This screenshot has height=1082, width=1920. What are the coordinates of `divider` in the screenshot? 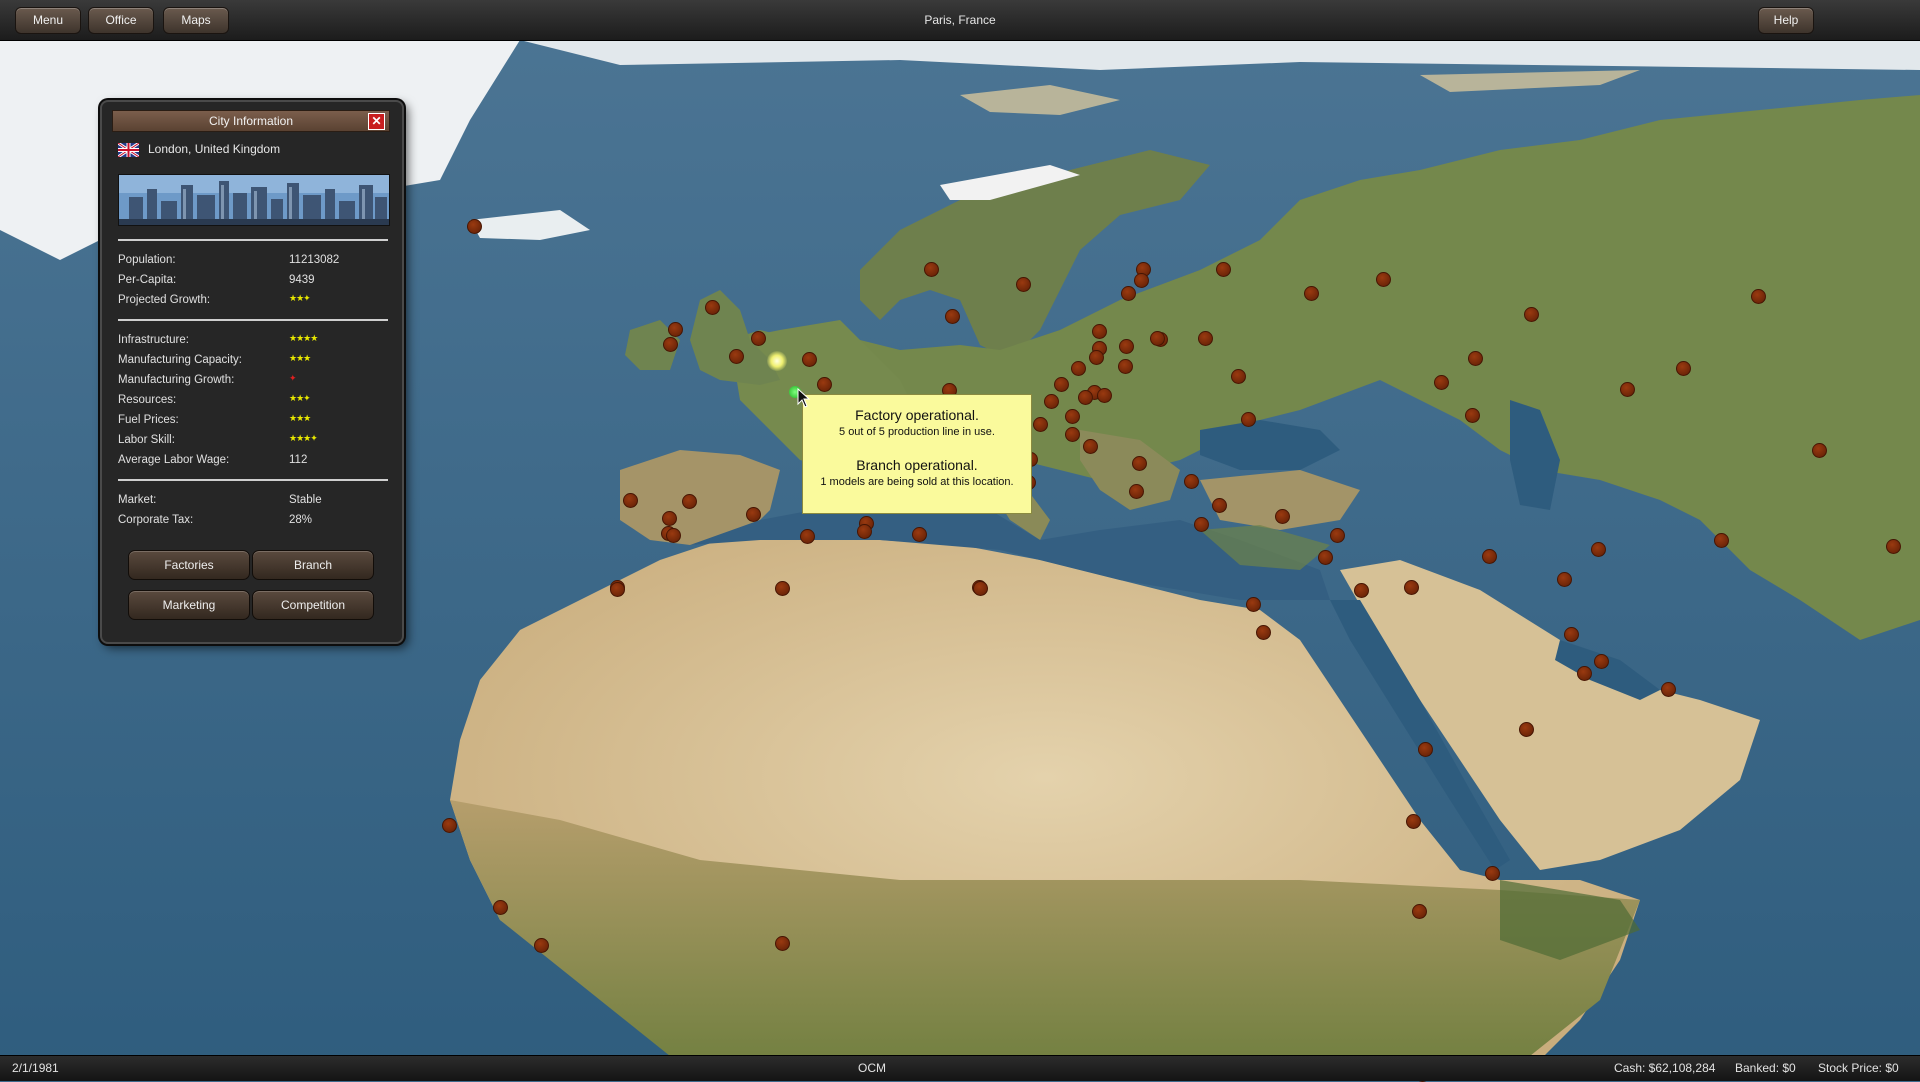 It's located at (253, 480).